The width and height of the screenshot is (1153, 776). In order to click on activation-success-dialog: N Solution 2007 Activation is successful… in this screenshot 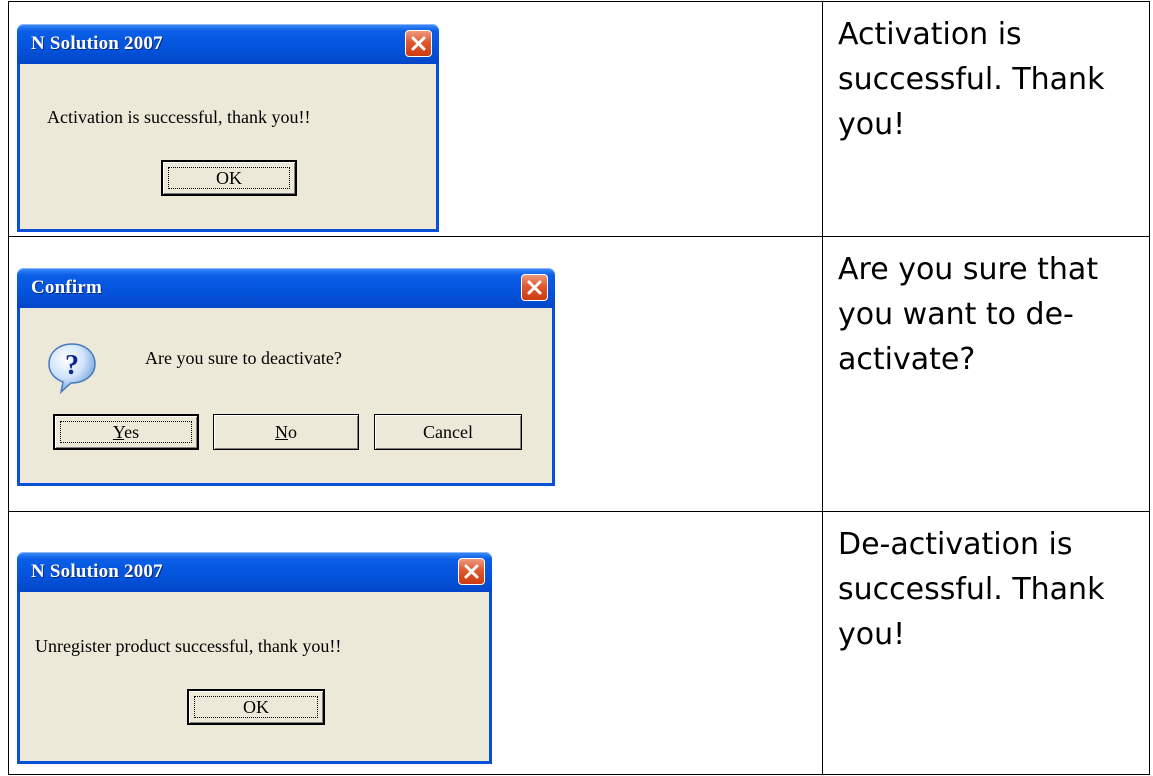, I will do `click(228, 128)`.